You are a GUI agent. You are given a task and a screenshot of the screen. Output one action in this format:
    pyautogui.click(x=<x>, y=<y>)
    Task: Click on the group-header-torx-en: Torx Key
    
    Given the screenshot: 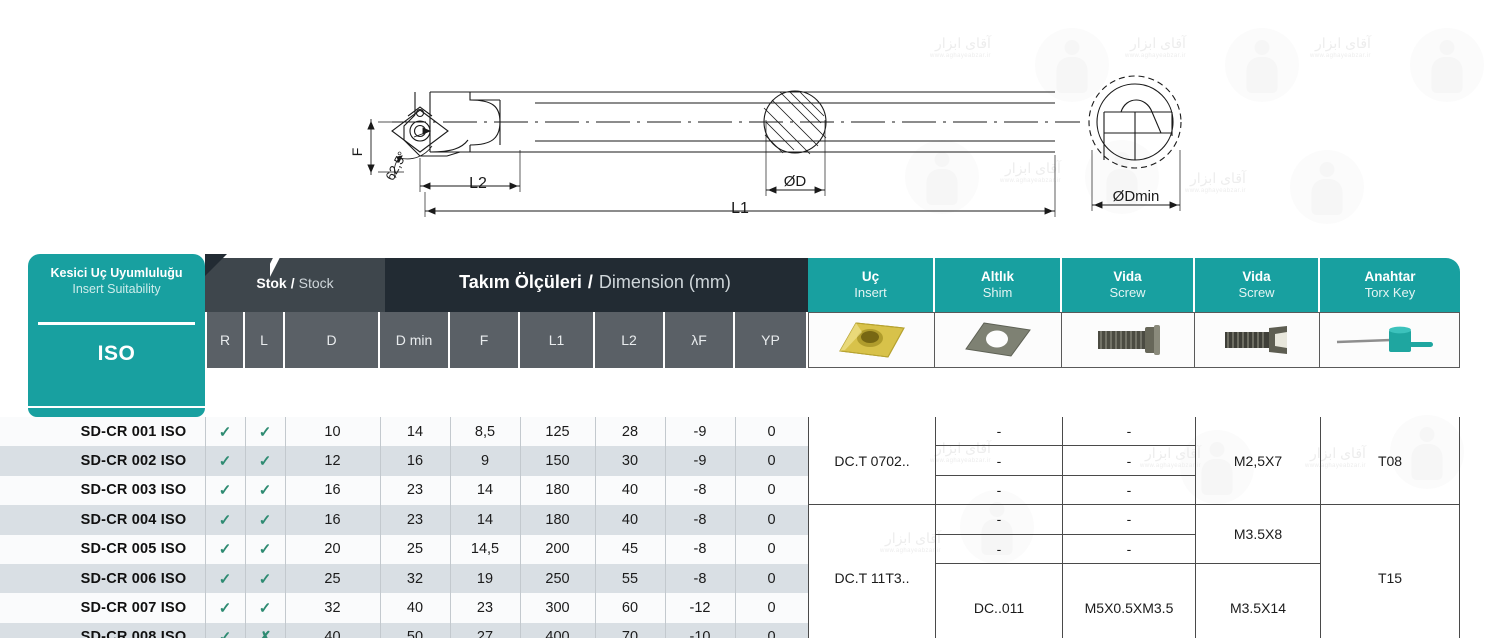 What is the action you would take?
    pyautogui.click(x=1390, y=293)
    